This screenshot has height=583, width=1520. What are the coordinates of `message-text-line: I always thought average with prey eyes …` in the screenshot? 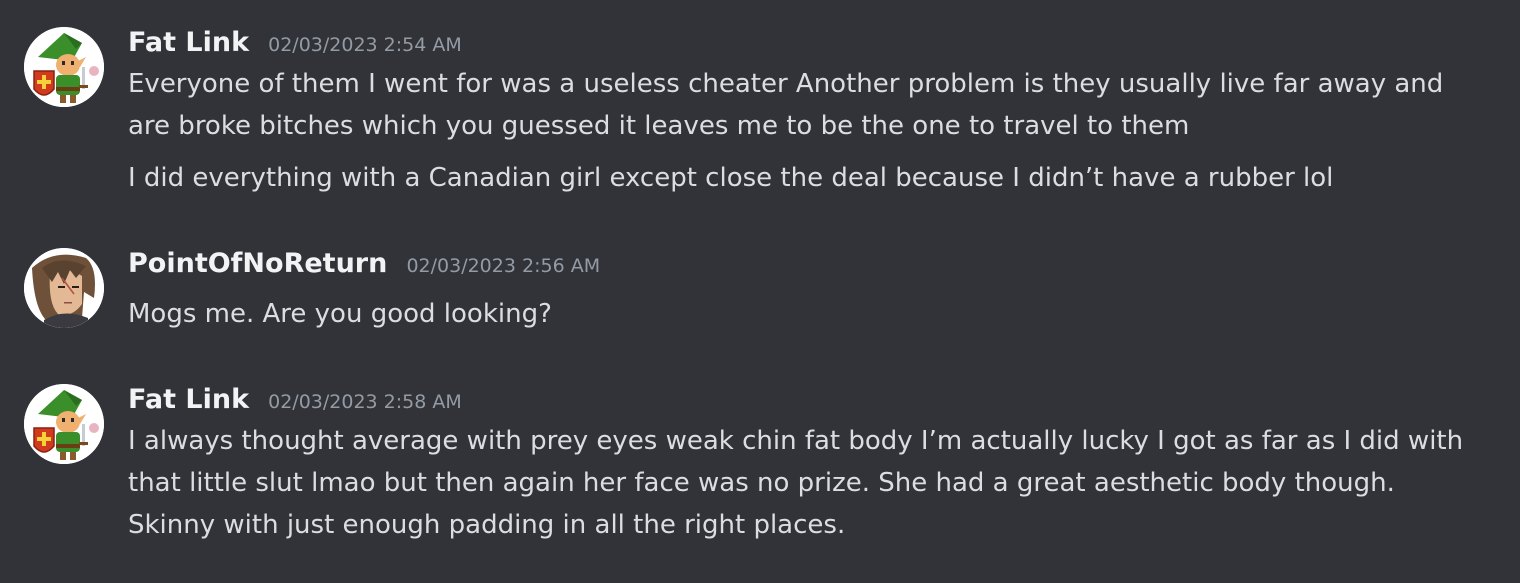 It's located at (796, 441).